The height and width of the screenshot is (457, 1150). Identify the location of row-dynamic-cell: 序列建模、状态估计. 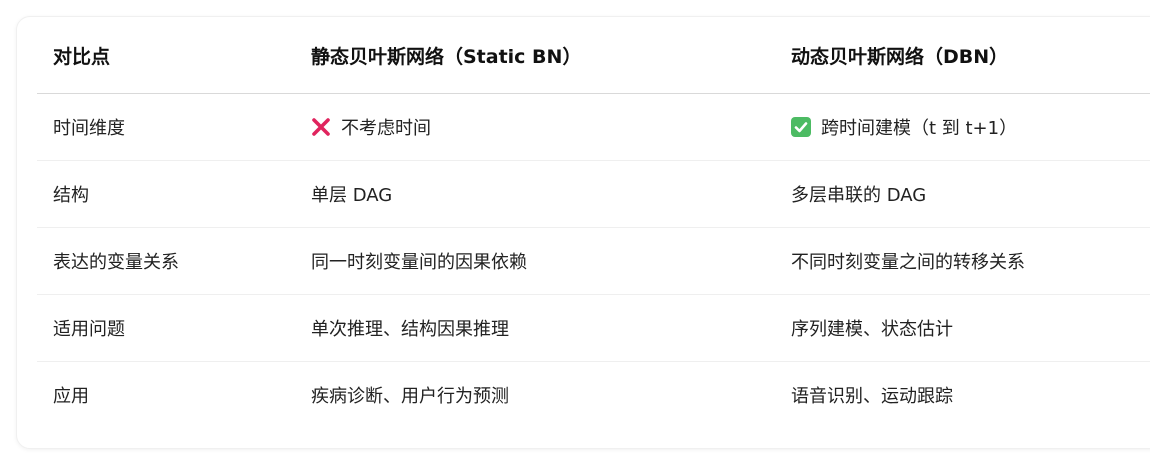
(962, 328).